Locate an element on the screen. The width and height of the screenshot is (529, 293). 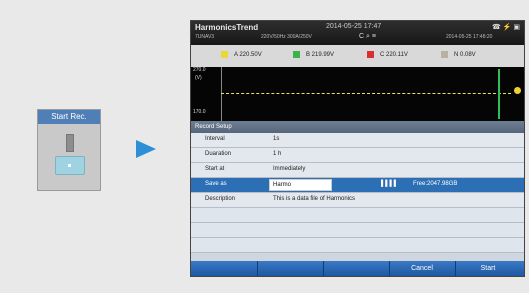
datetime-small: 2014-05-25 17:48:20 is located at coordinates (469, 37).